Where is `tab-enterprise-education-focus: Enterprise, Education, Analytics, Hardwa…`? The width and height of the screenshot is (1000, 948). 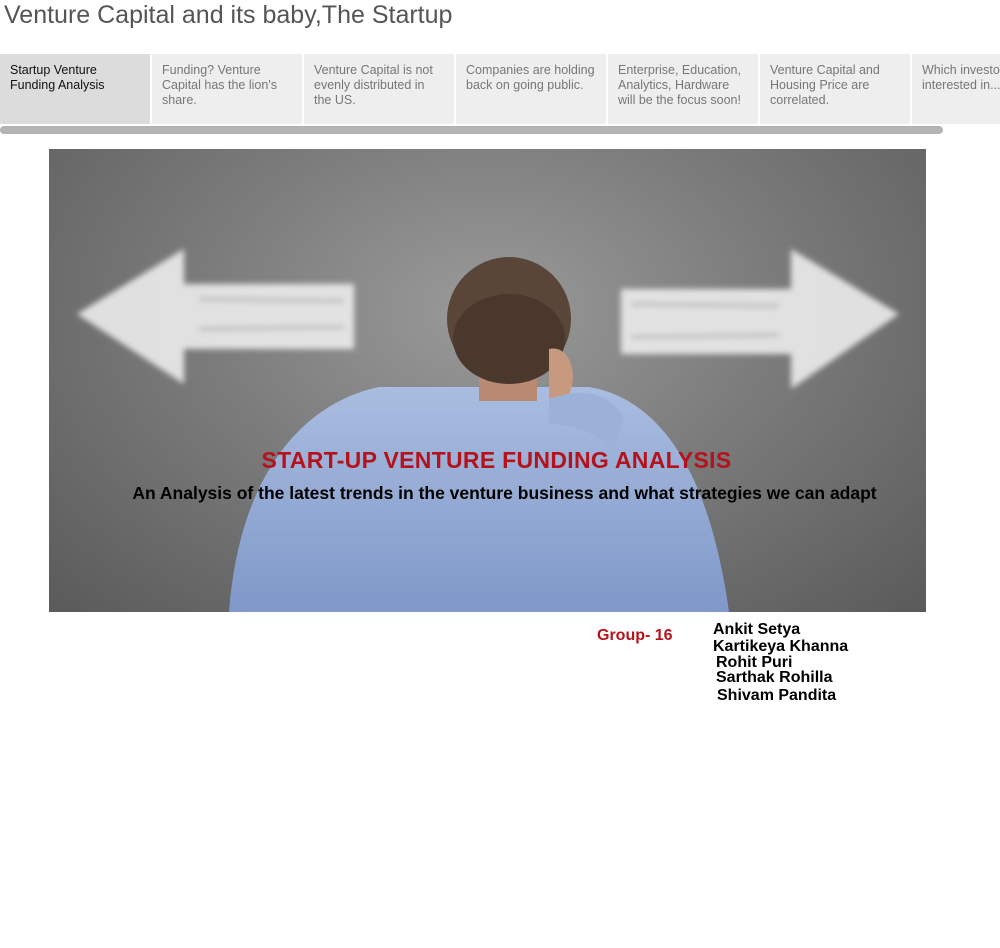
tab-enterprise-education-focus: Enterprise, Education, Analytics, Hardwa… is located at coordinates (683, 89).